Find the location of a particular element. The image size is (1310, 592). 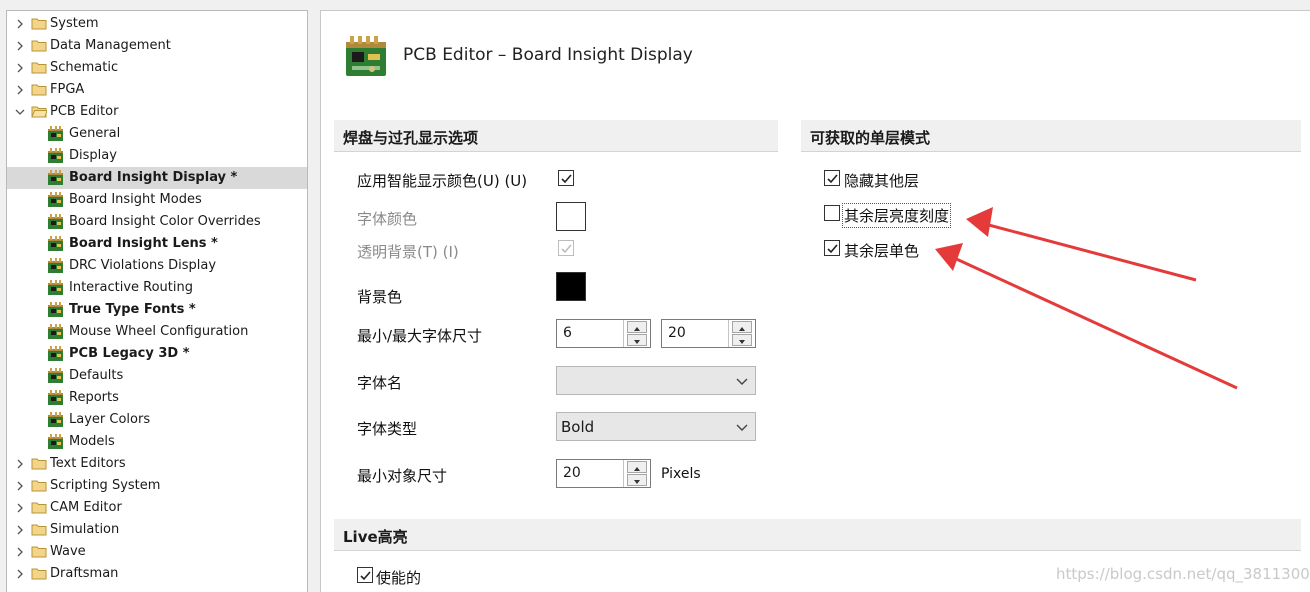

tree-folder: CAM Editor is located at coordinates (157, 508).